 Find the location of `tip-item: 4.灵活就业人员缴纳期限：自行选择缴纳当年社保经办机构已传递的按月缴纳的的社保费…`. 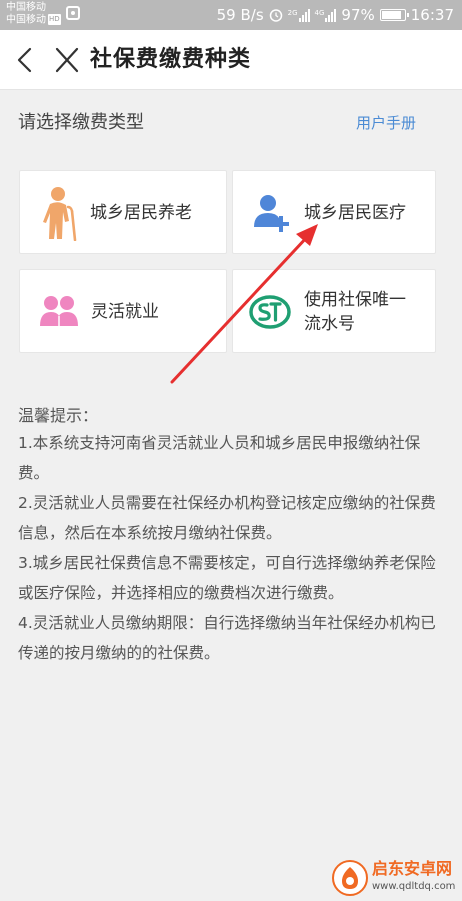

tip-item: 4.灵活就业人员缴纳期限：自行选择缴纳当年社保经办机构已传递的按月缴纳的的社保费… is located at coordinates (227, 638).